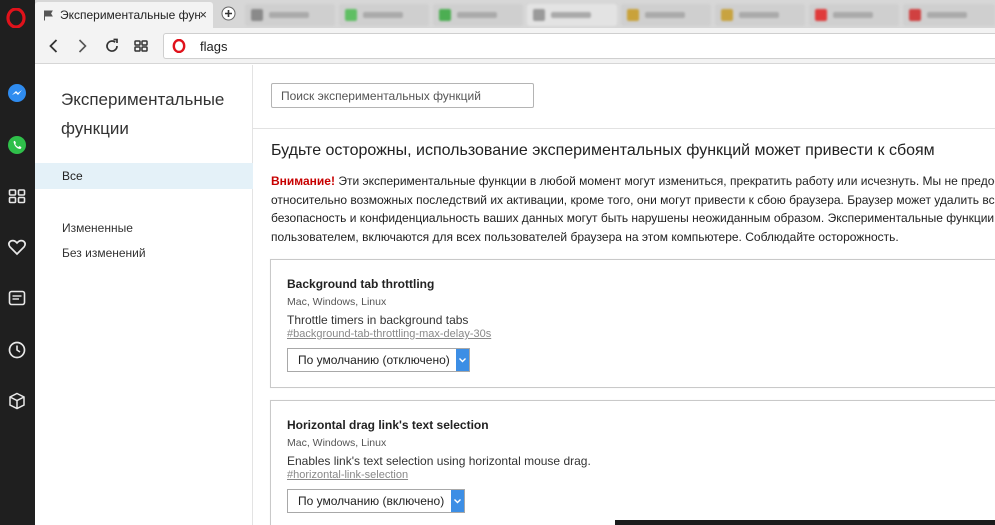  What do you see at coordinates (378, 320) in the screenshot?
I see `flag-description: Throttle timers in background tabs` at bounding box center [378, 320].